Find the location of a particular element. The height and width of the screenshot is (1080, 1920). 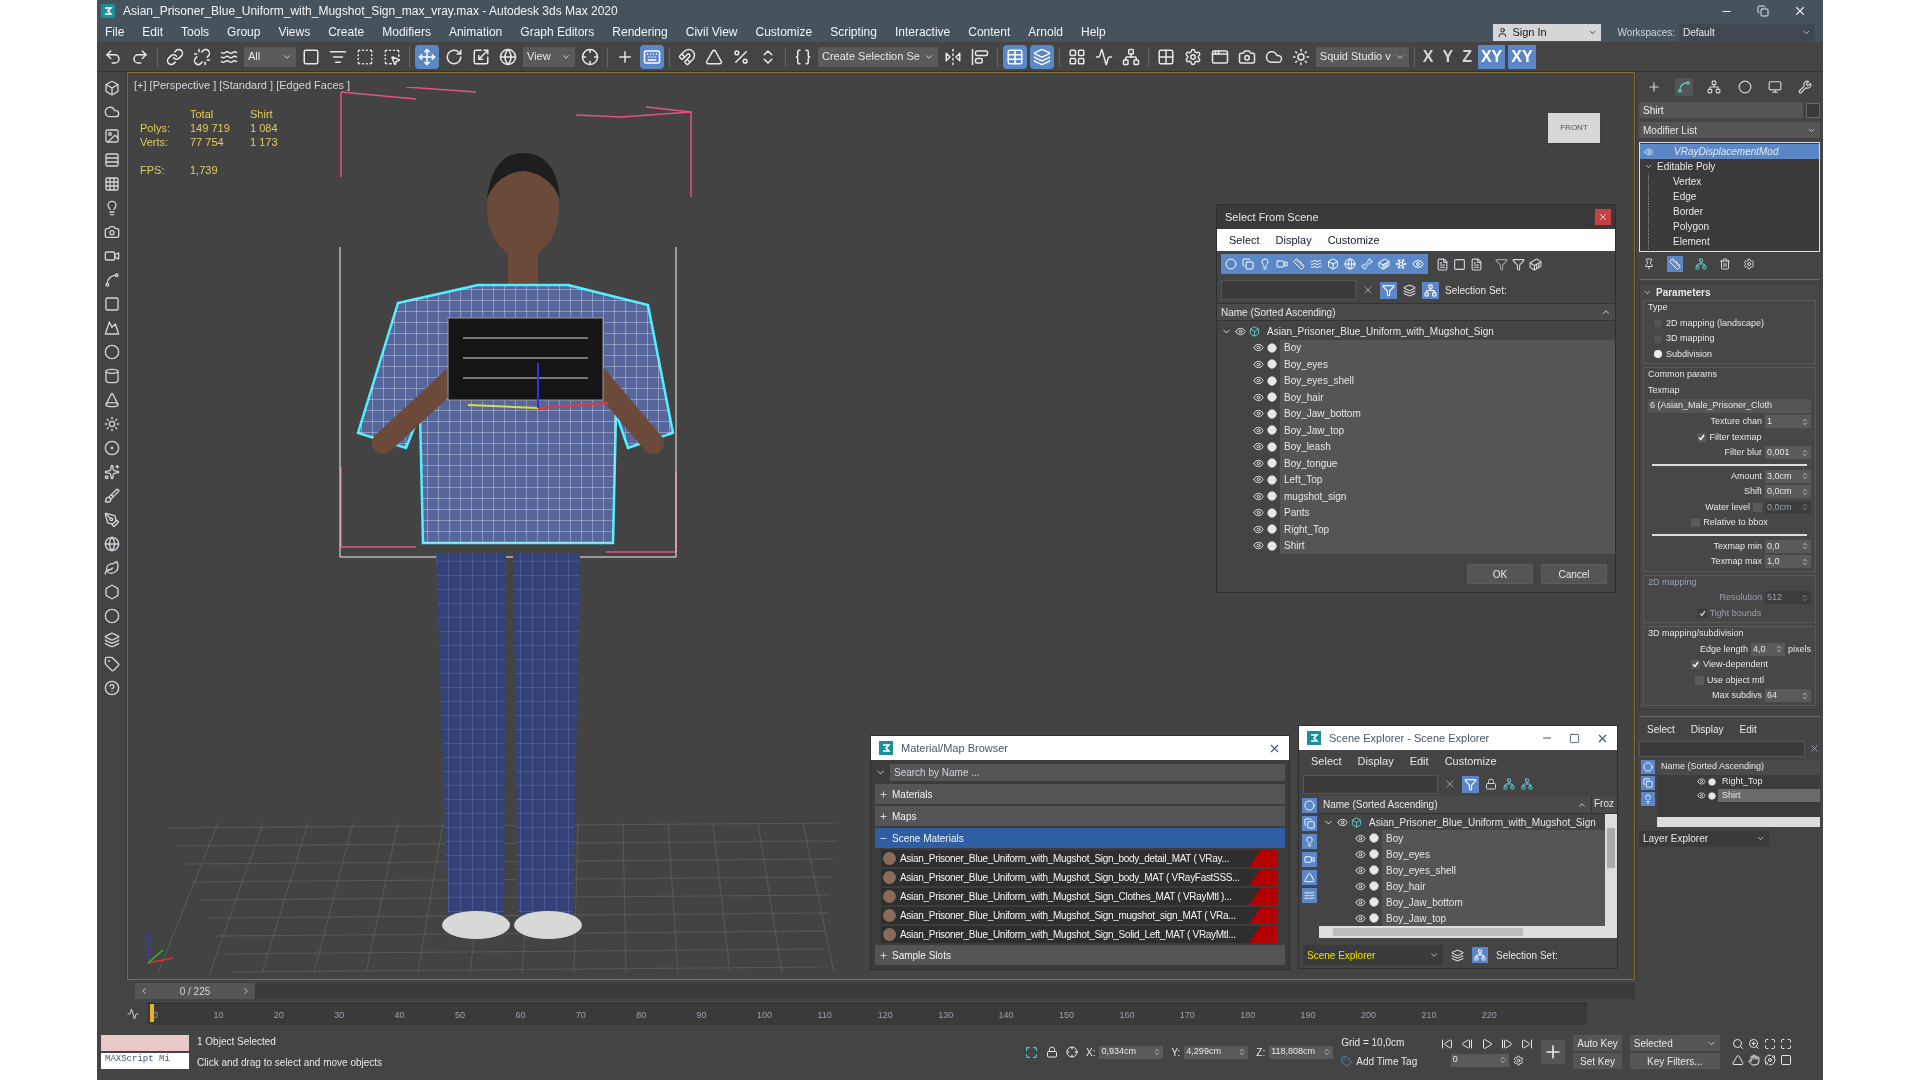

dropdown: All is located at coordinates (270, 56).